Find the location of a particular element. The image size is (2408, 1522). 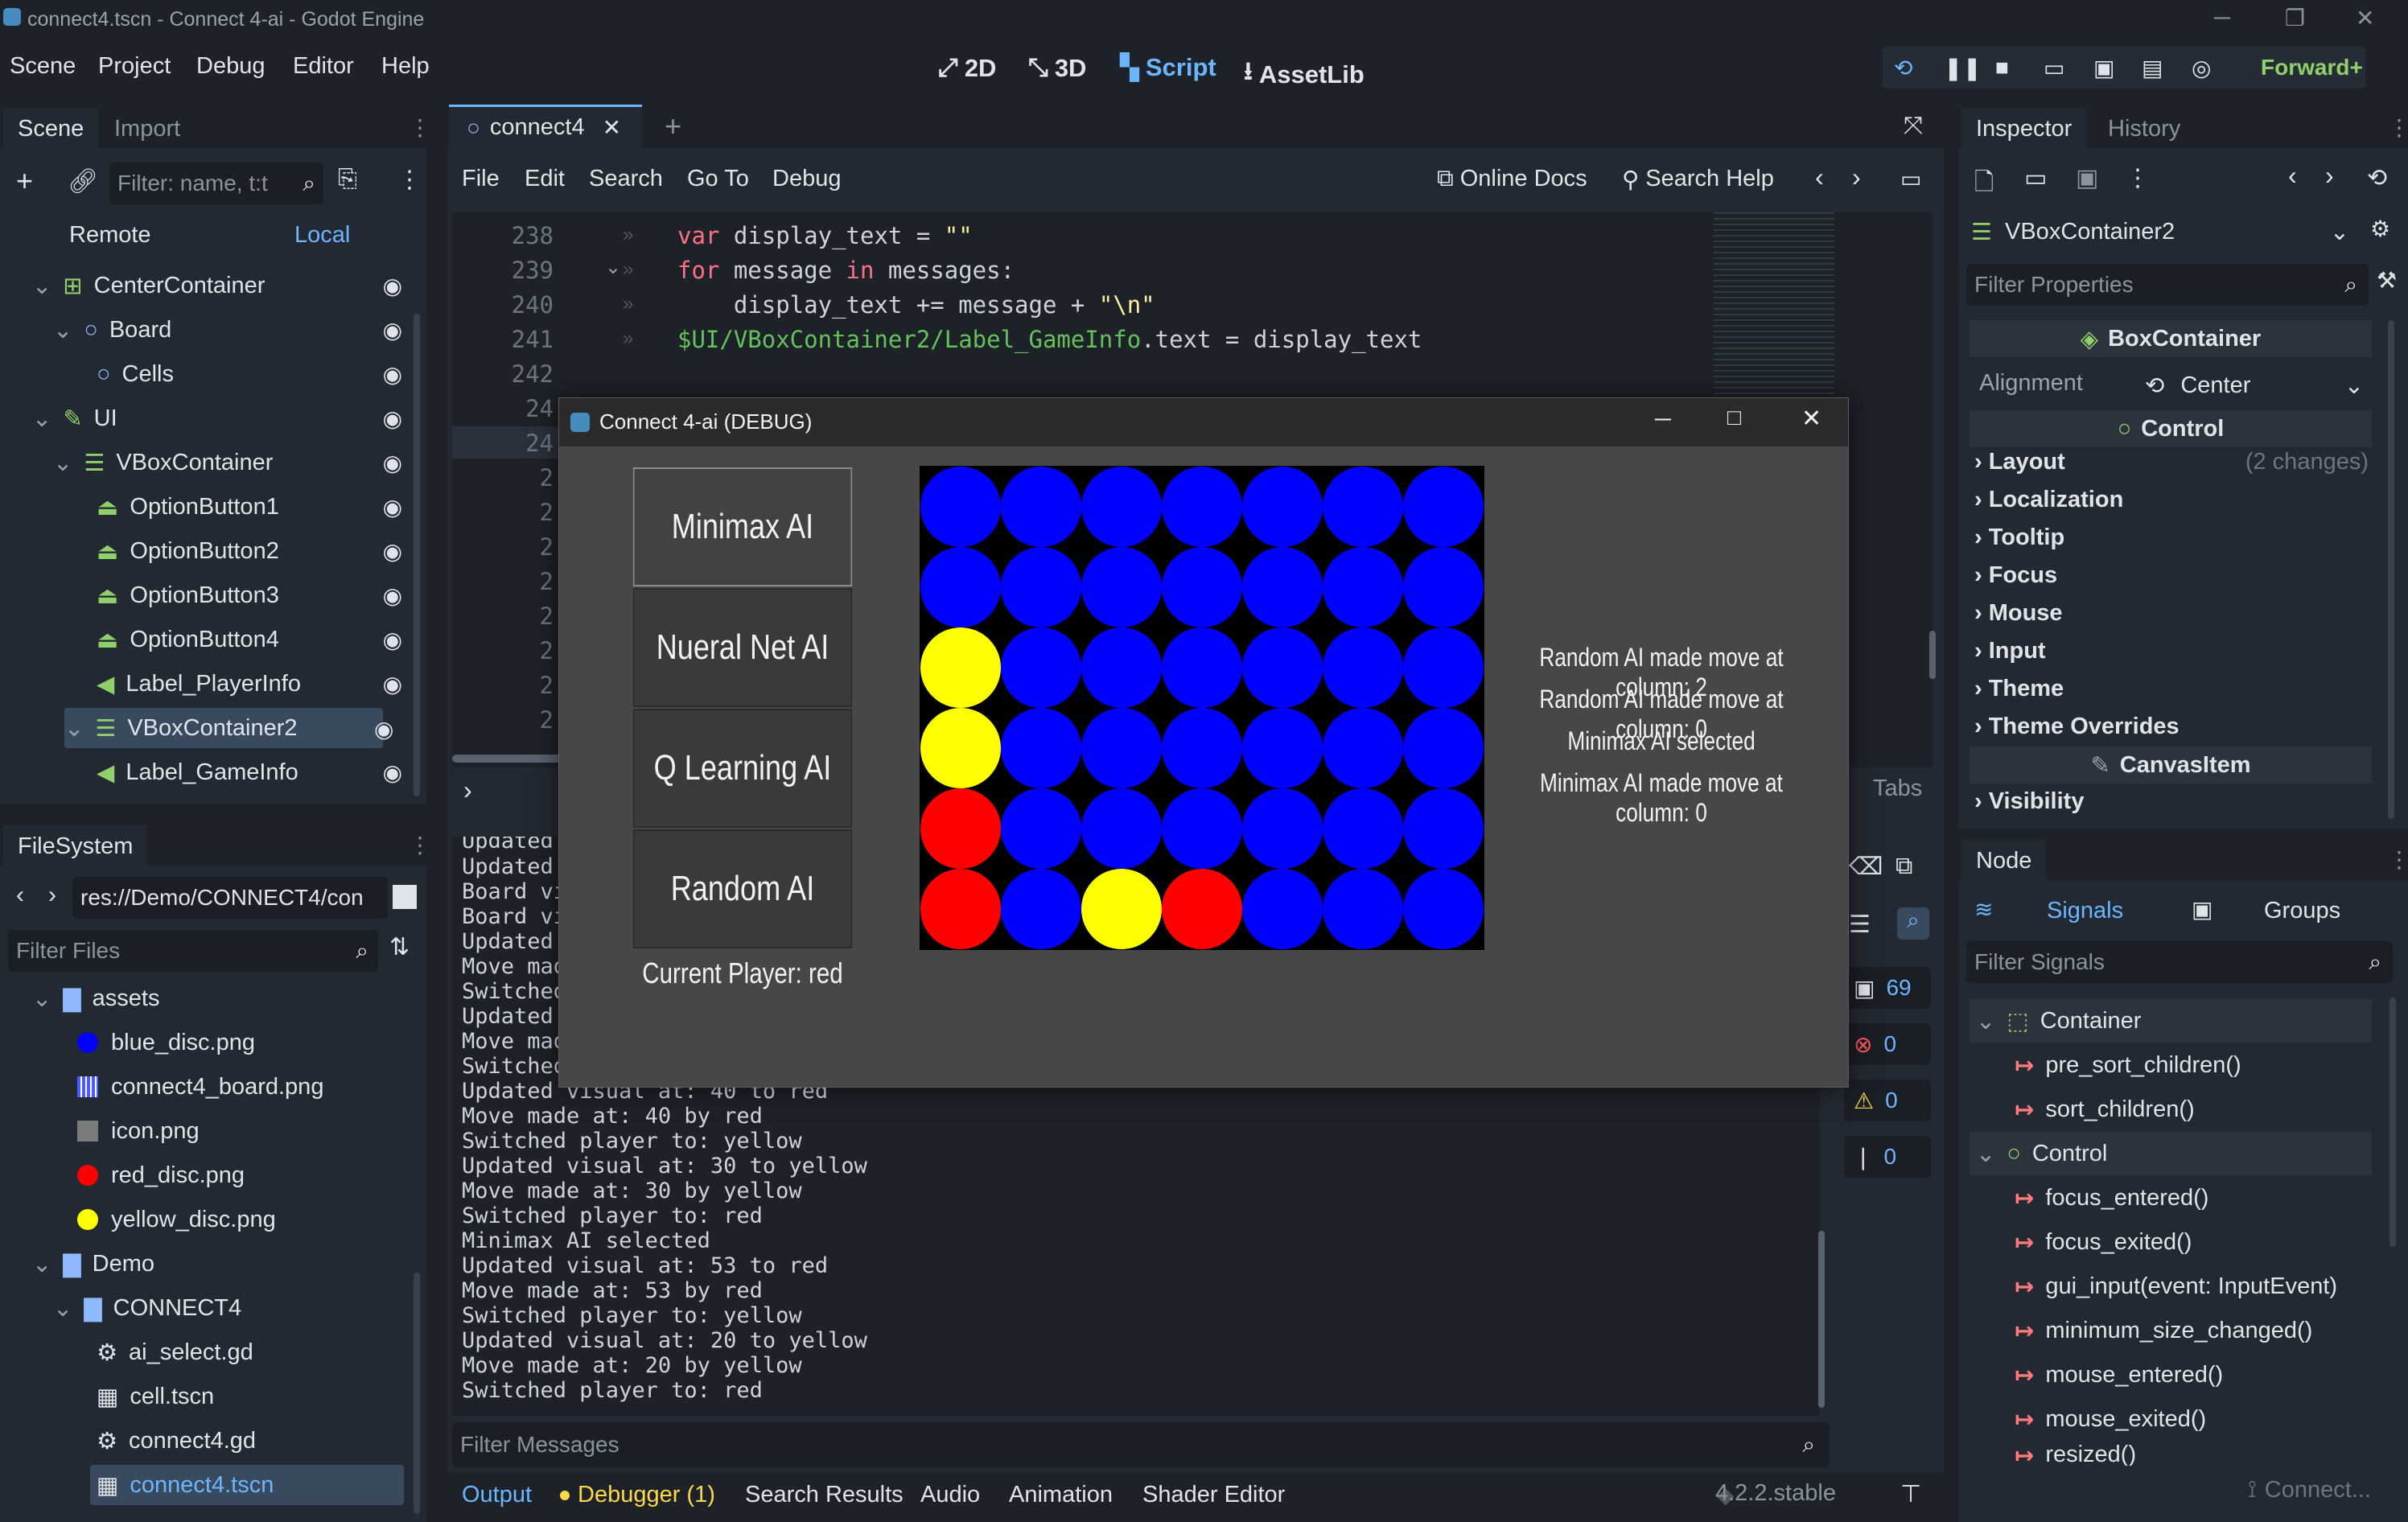

open-folder-icon: ▭ is located at coordinates (2035, 178).